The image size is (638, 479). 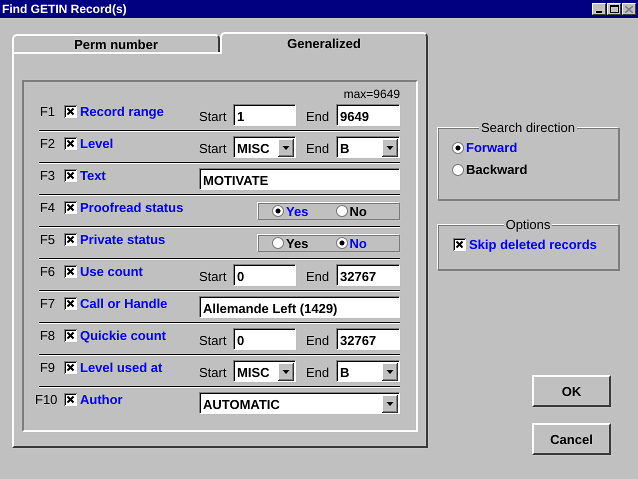 I want to click on start-field: 1, so click(x=264, y=115).